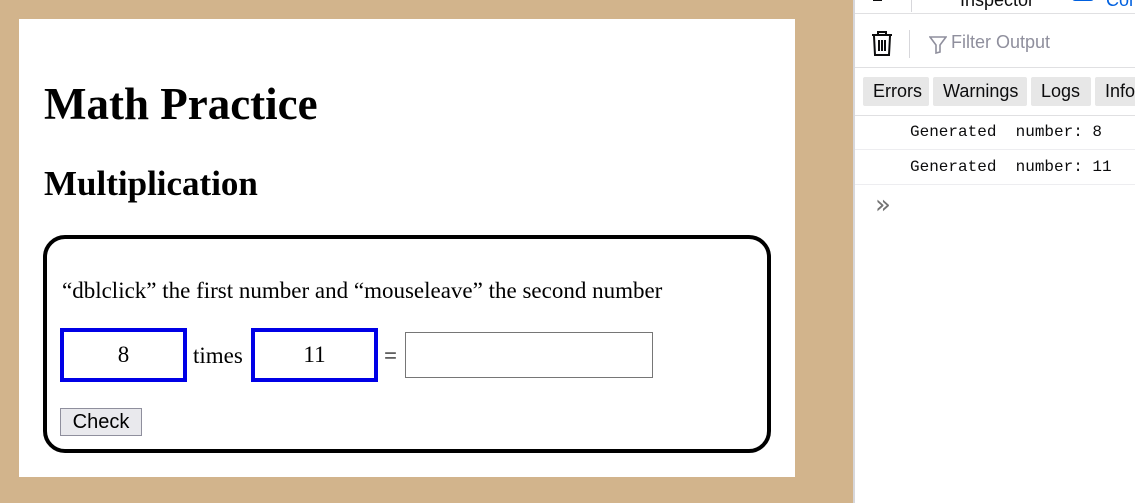 Image resolution: width=1135 pixels, height=503 pixels. I want to click on level-logs-button: Logs, so click(1061, 91).